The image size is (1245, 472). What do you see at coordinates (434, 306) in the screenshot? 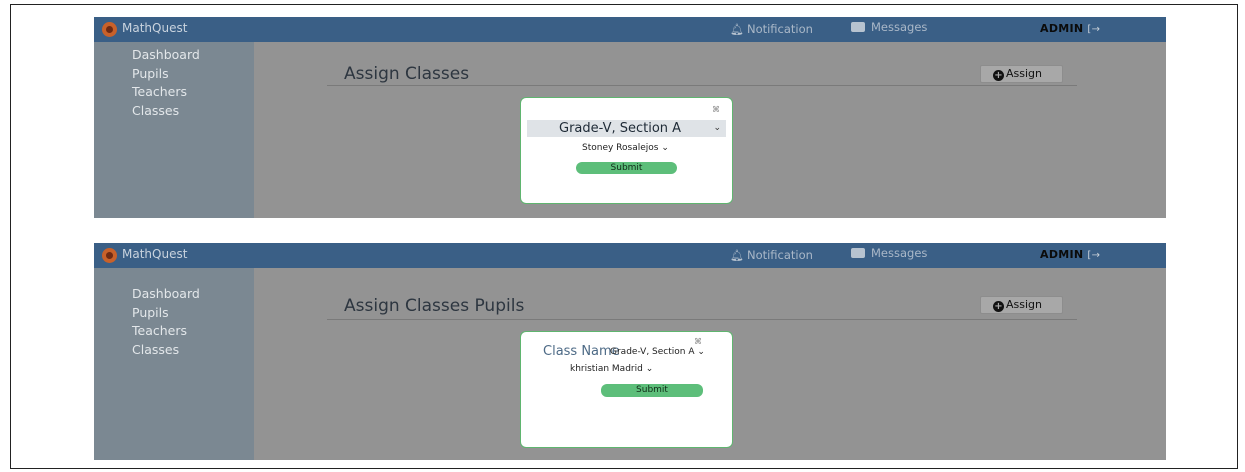
I see `page-title: Assign Classes Pupils` at bounding box center [434, 306].